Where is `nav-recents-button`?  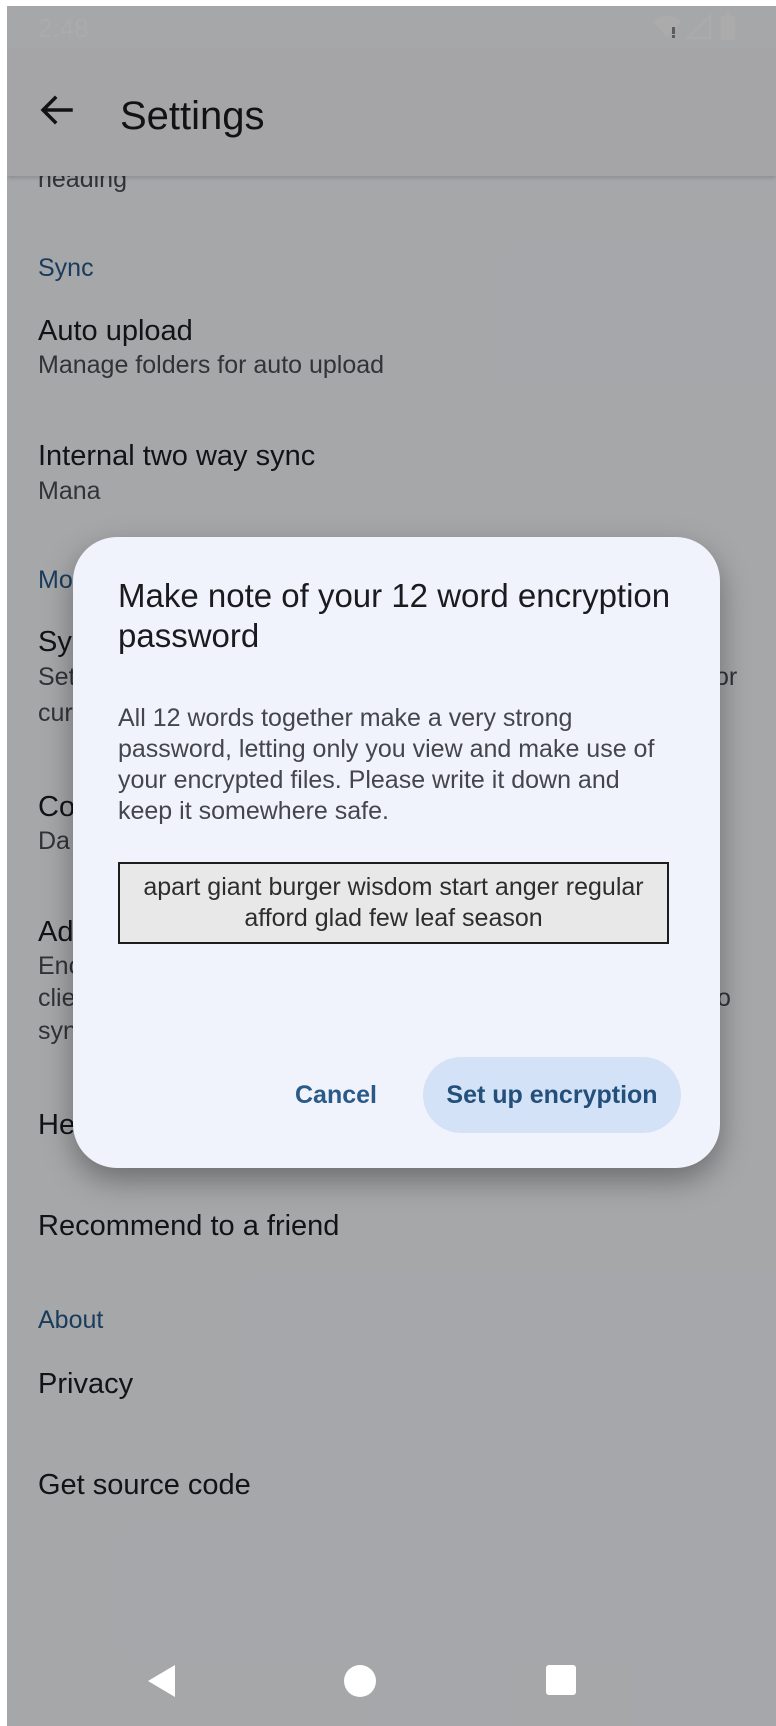
nav-recents-button is located at coordinates (561, 1682).